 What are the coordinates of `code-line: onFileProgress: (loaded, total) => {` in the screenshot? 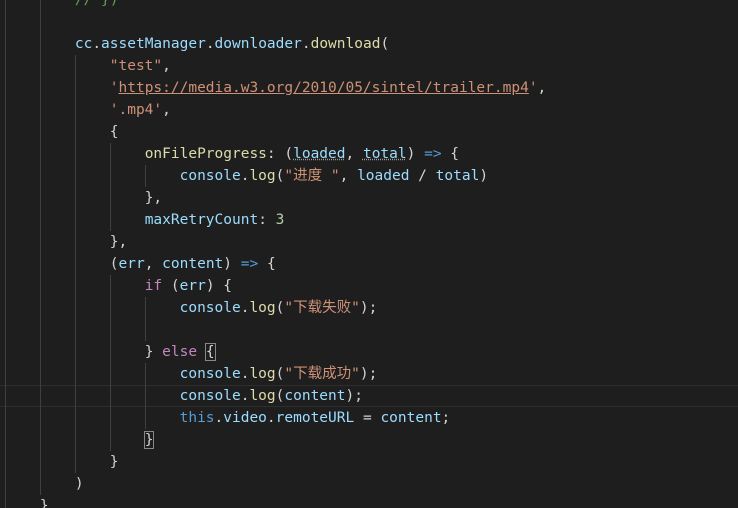 It's located at (369, 154).